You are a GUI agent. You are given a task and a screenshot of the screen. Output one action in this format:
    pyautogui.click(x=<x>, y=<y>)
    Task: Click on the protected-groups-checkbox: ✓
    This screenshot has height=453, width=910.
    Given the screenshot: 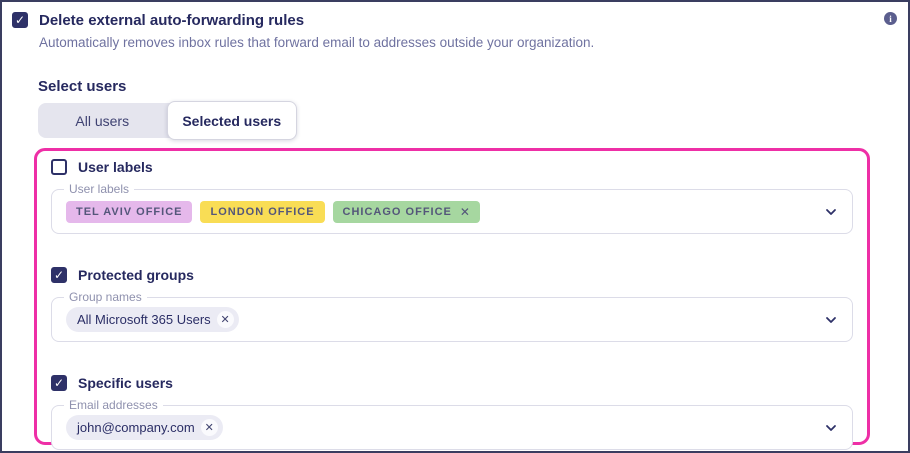 What is the action you would take?
    pyautogui.click(x=59, y=275)
    